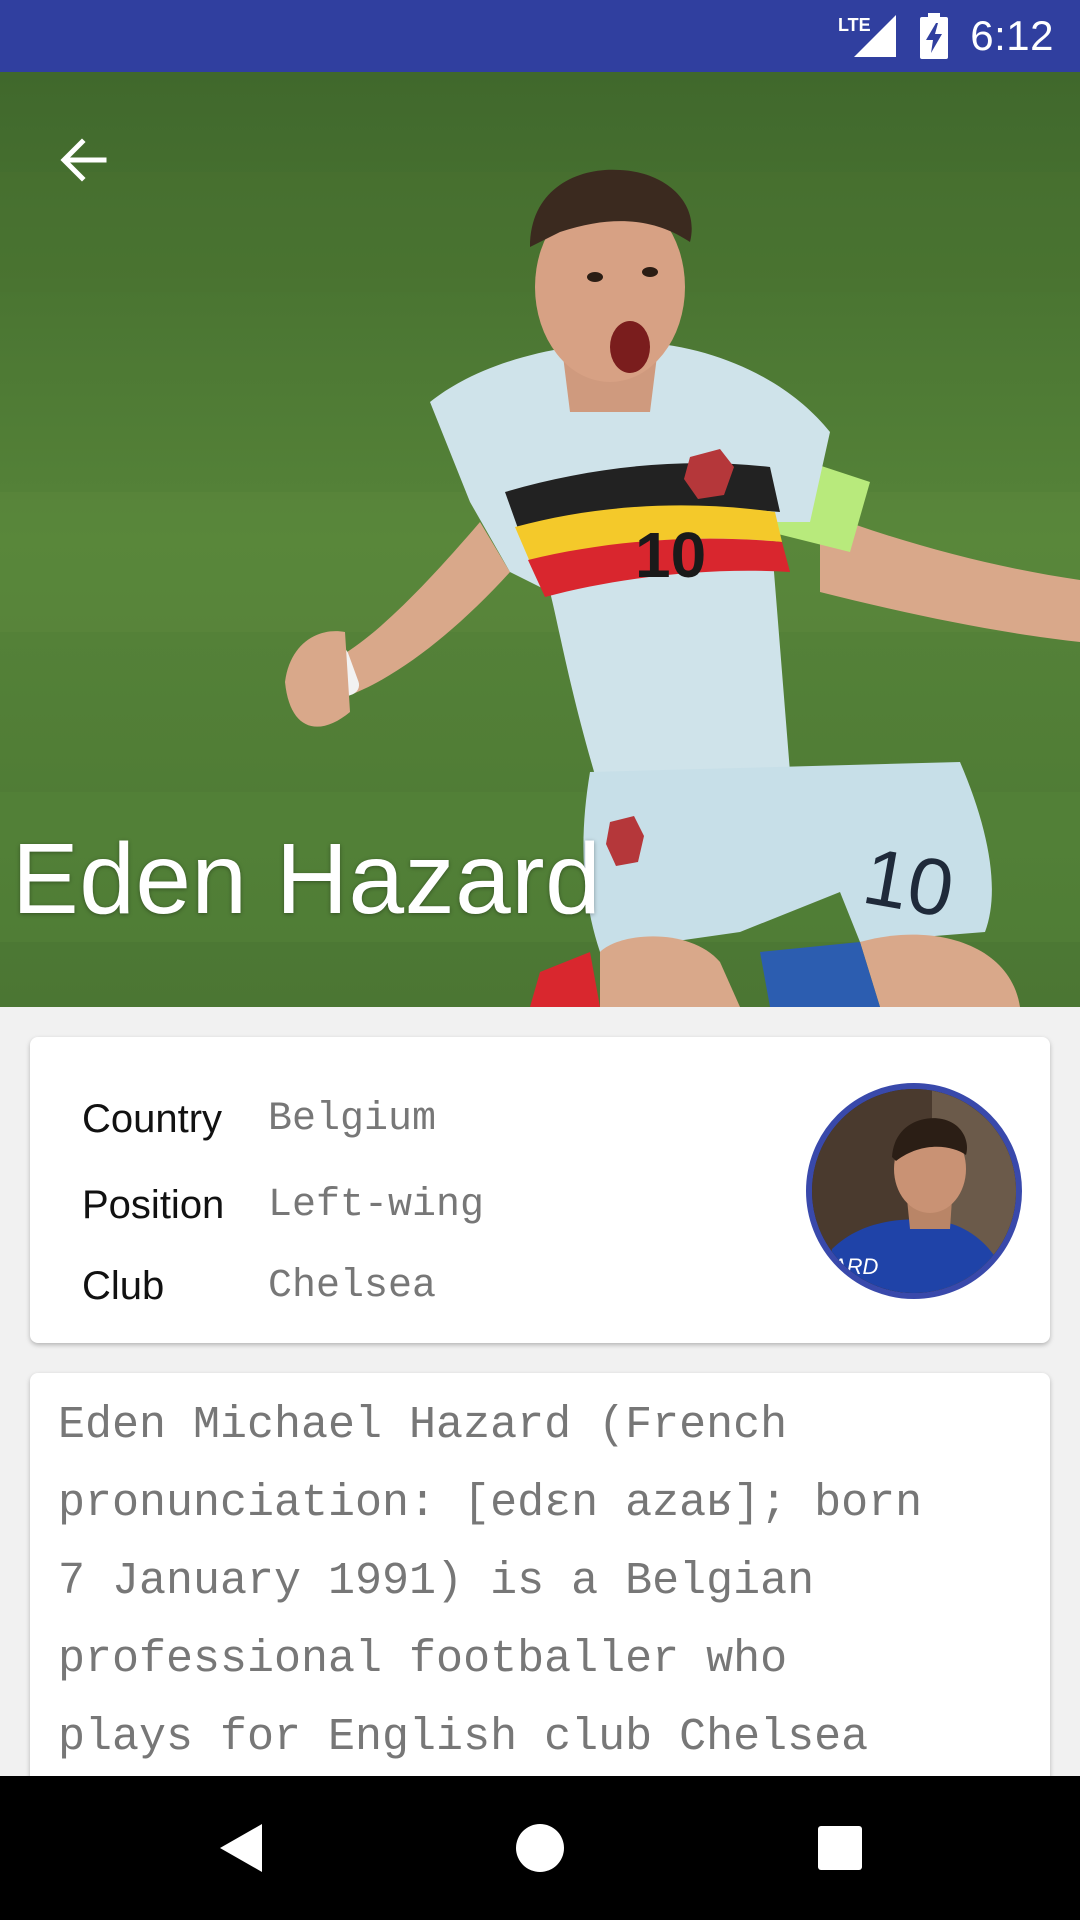 The height and width of the screenshot is (1920, 1080). What do you see at coordinates (868, 36) in the screenshot?
I see `signal-icon: LTE` at bounding box center [868, 36].